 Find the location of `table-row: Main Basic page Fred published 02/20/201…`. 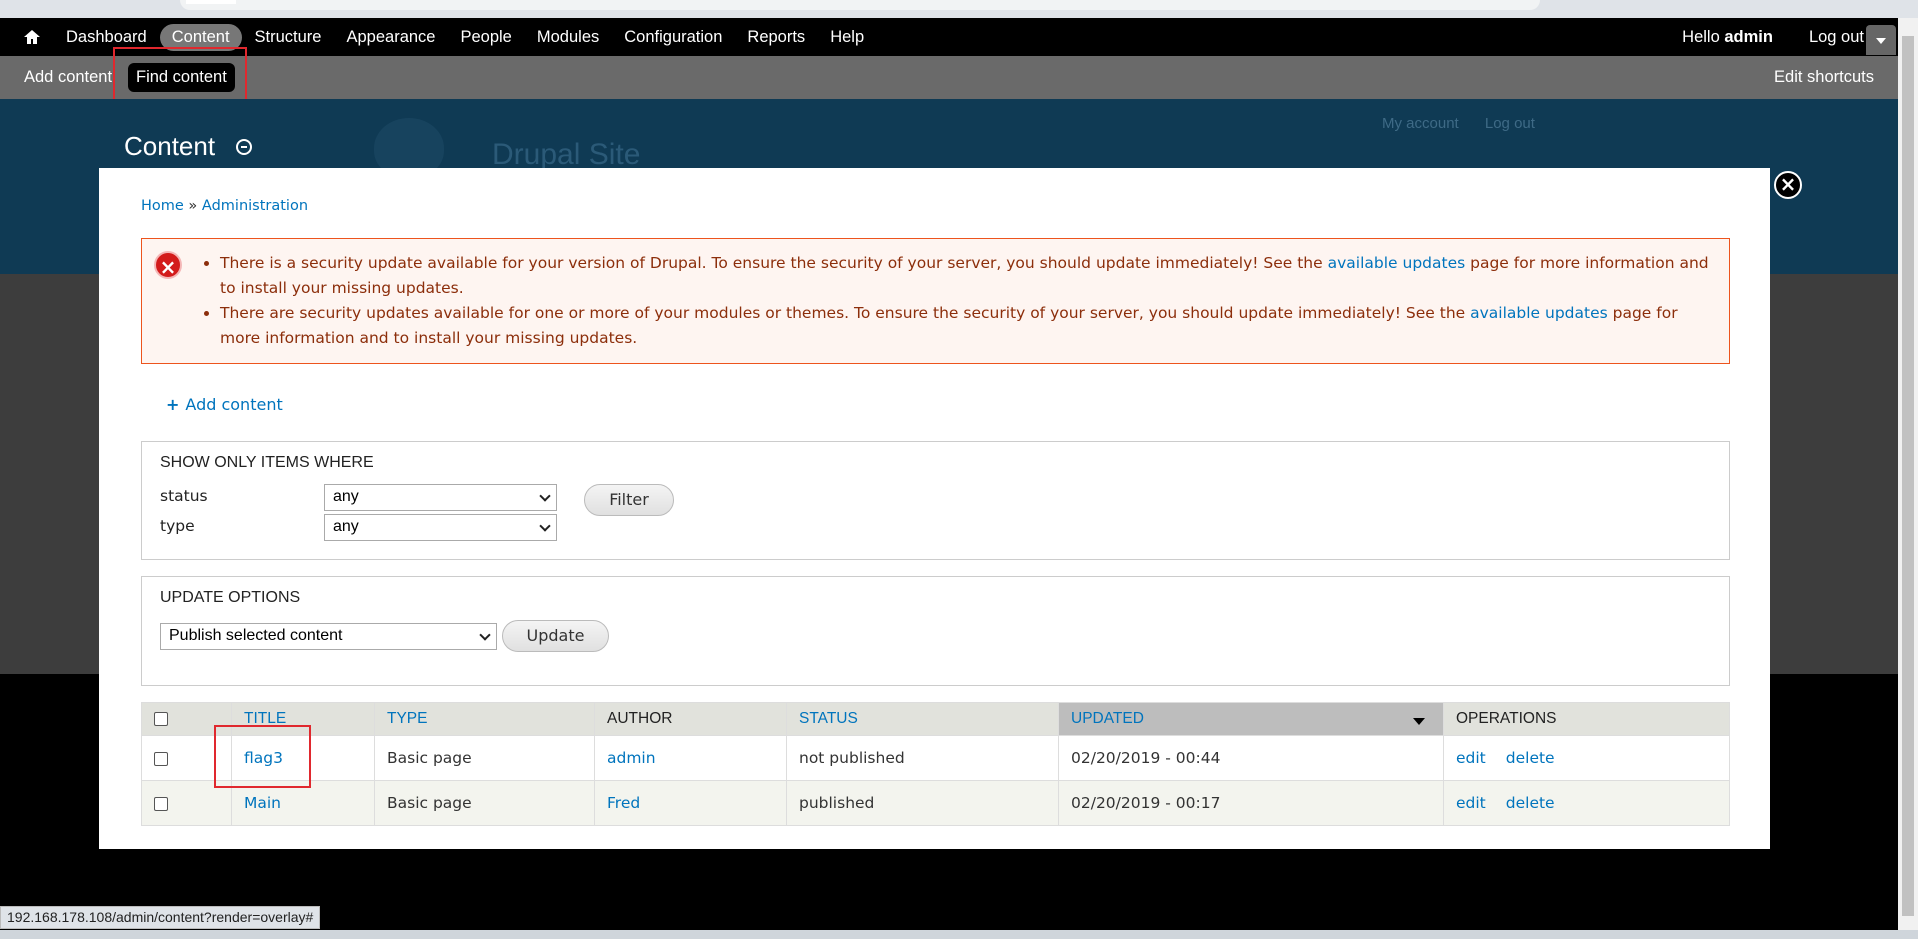

table-row: Main Basic page Fred published 02/20/201… is located at coordinates (935, 803).